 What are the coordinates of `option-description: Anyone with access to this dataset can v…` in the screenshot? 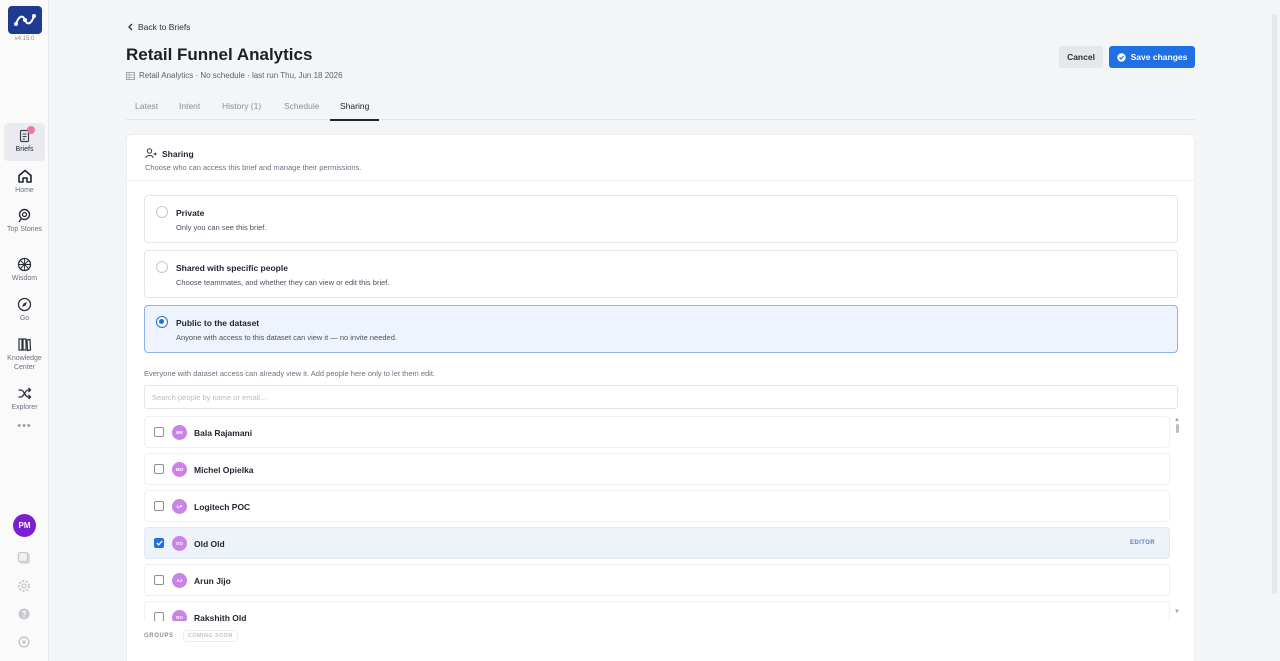 It's located at (286, 337).